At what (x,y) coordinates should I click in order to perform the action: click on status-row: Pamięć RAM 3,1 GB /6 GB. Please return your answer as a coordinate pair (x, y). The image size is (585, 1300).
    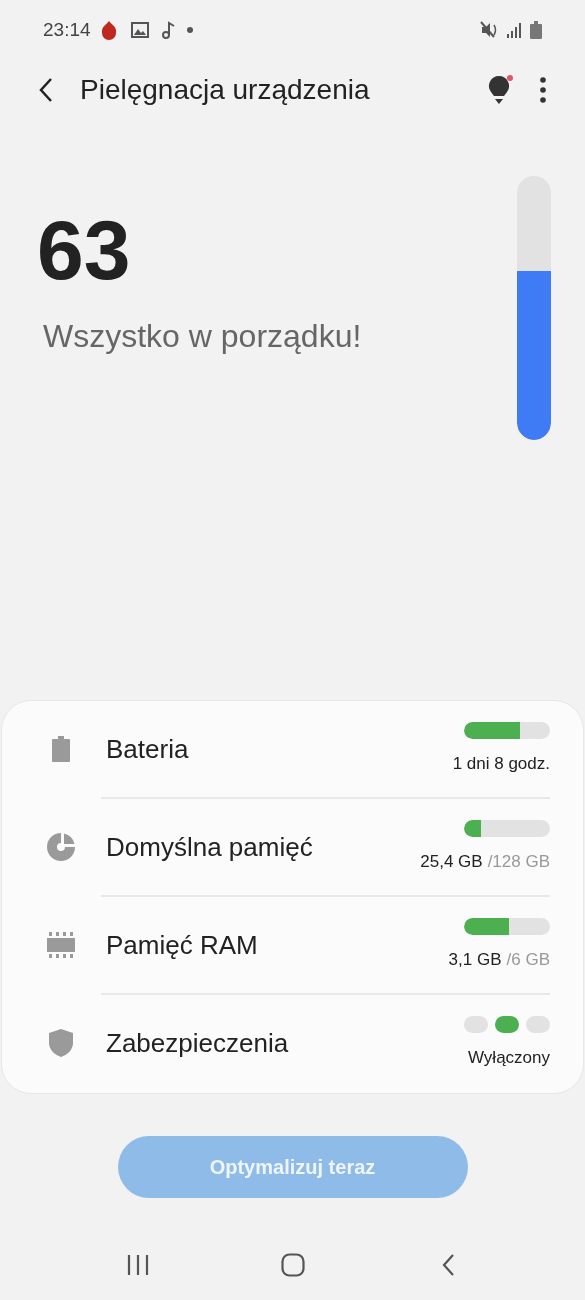
    Looking at the image, I should click on (292, 945).